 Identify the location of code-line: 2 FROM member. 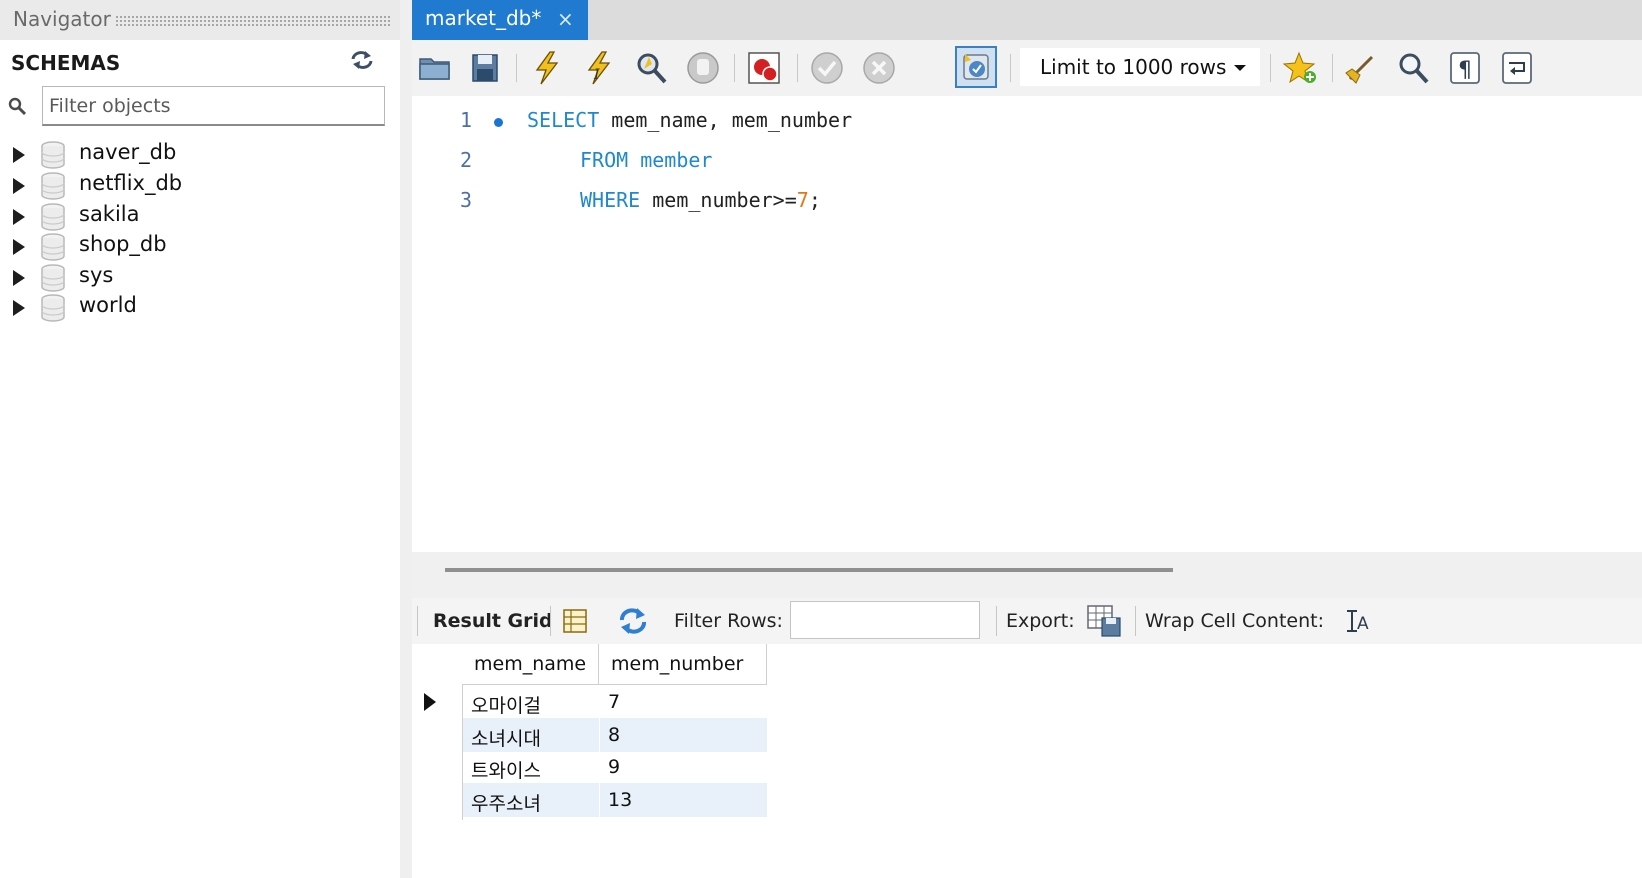
(1027, 162).